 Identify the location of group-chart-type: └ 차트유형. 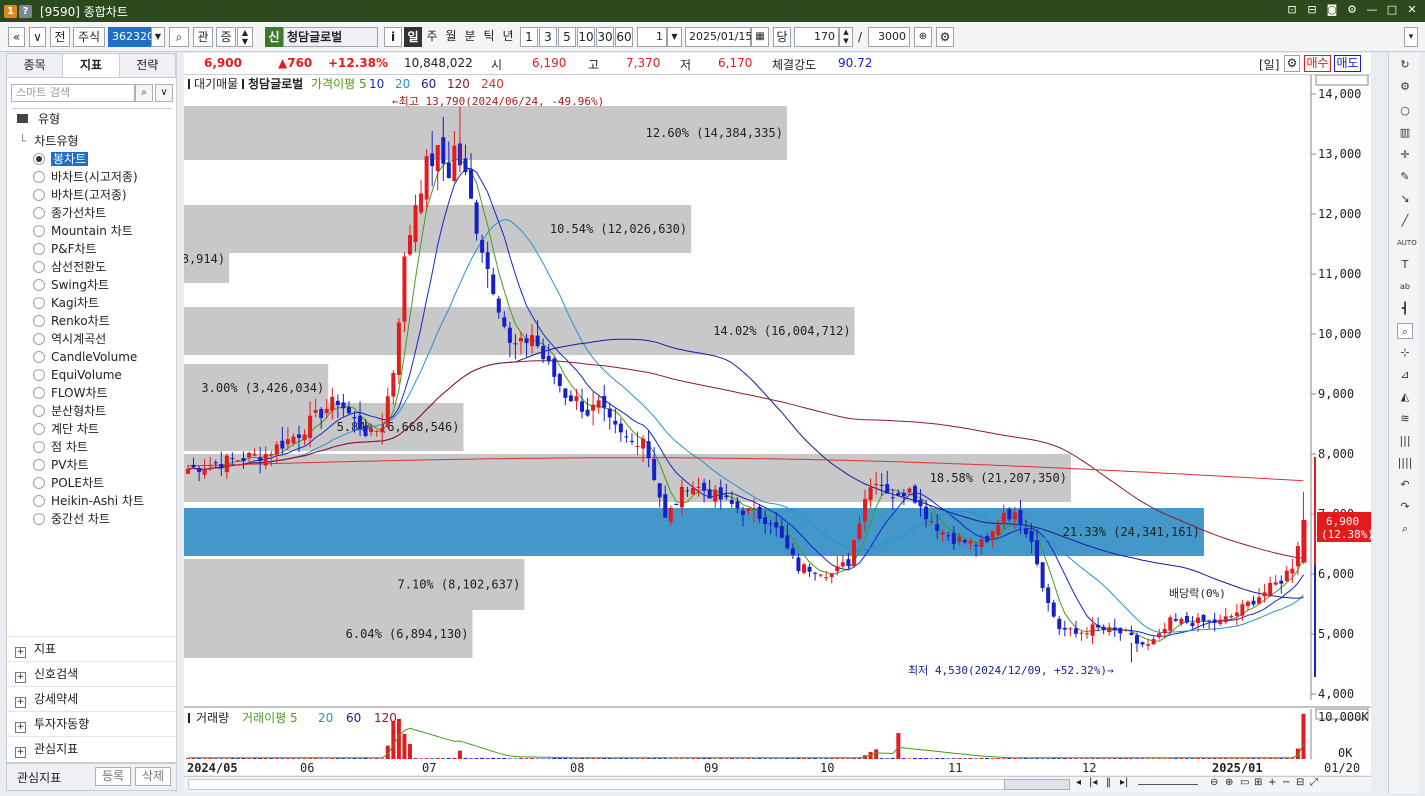
(48, 141).